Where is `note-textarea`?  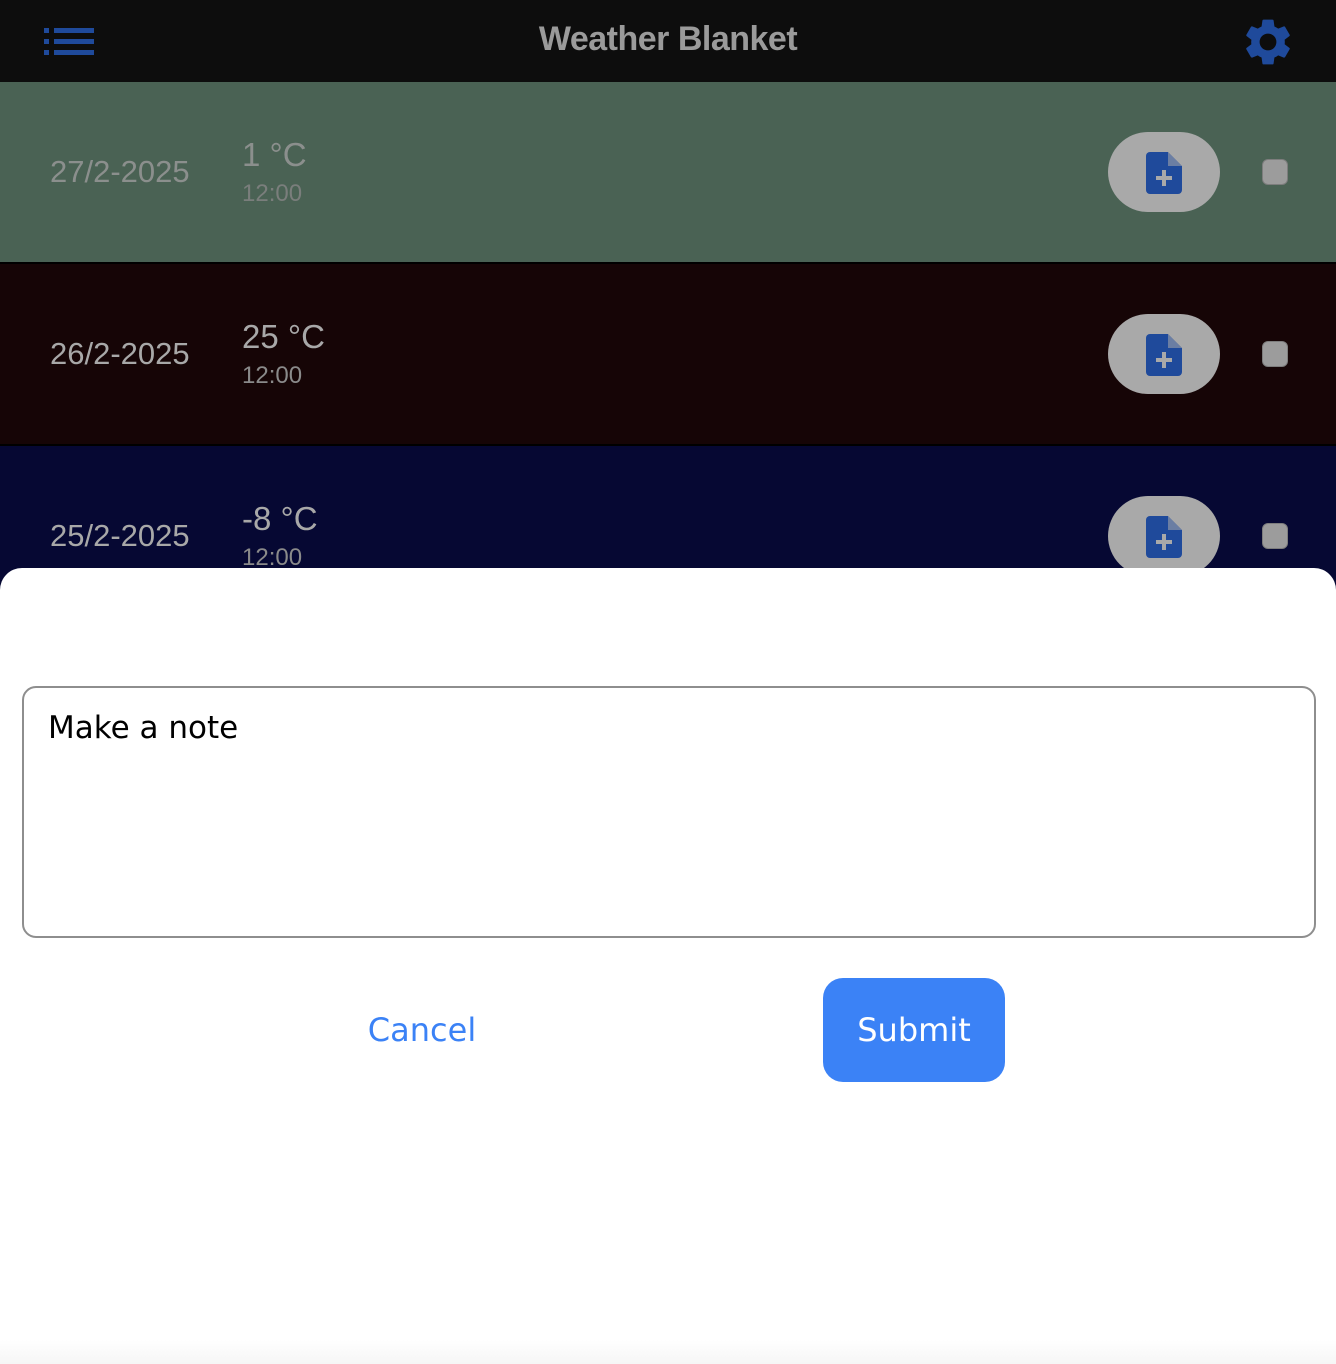
note-textarea is located at coordinates (668, 810).